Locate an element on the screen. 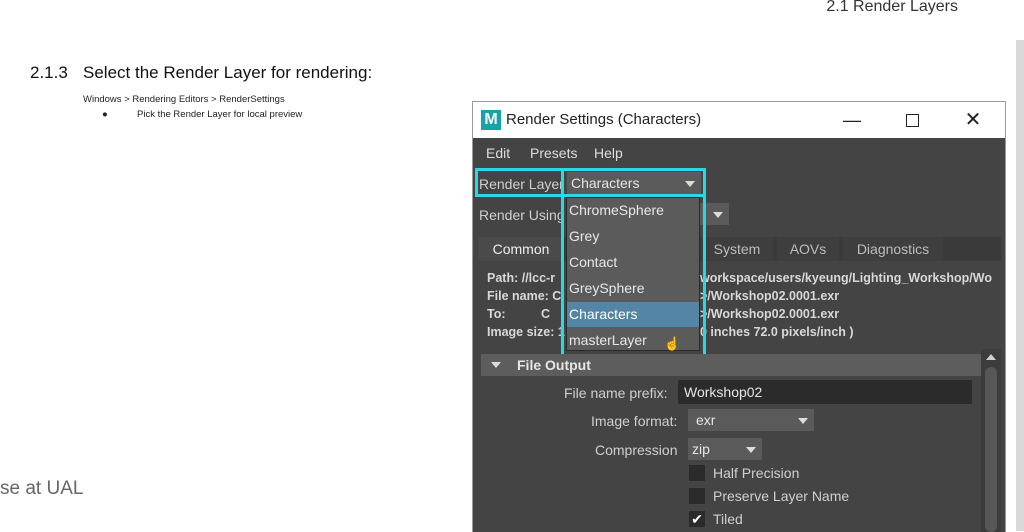 The height and width of the screenshot is (532, 1024). info-image-size-value: 0 inches 72.0 pixels/inch ) is located at coordinates (777, 332).